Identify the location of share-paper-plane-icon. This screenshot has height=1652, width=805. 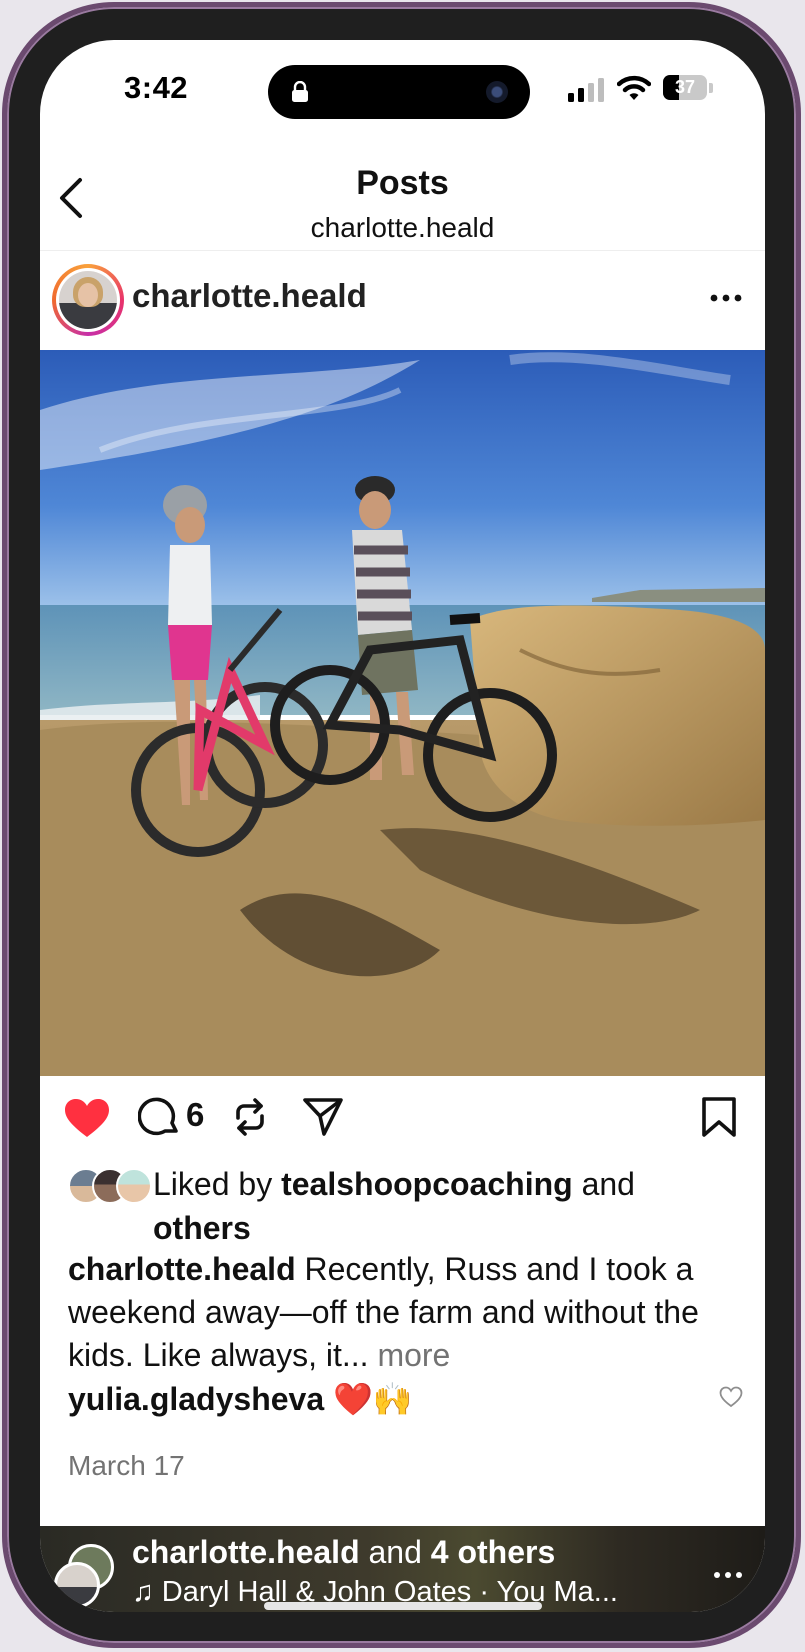
(323, 1117).